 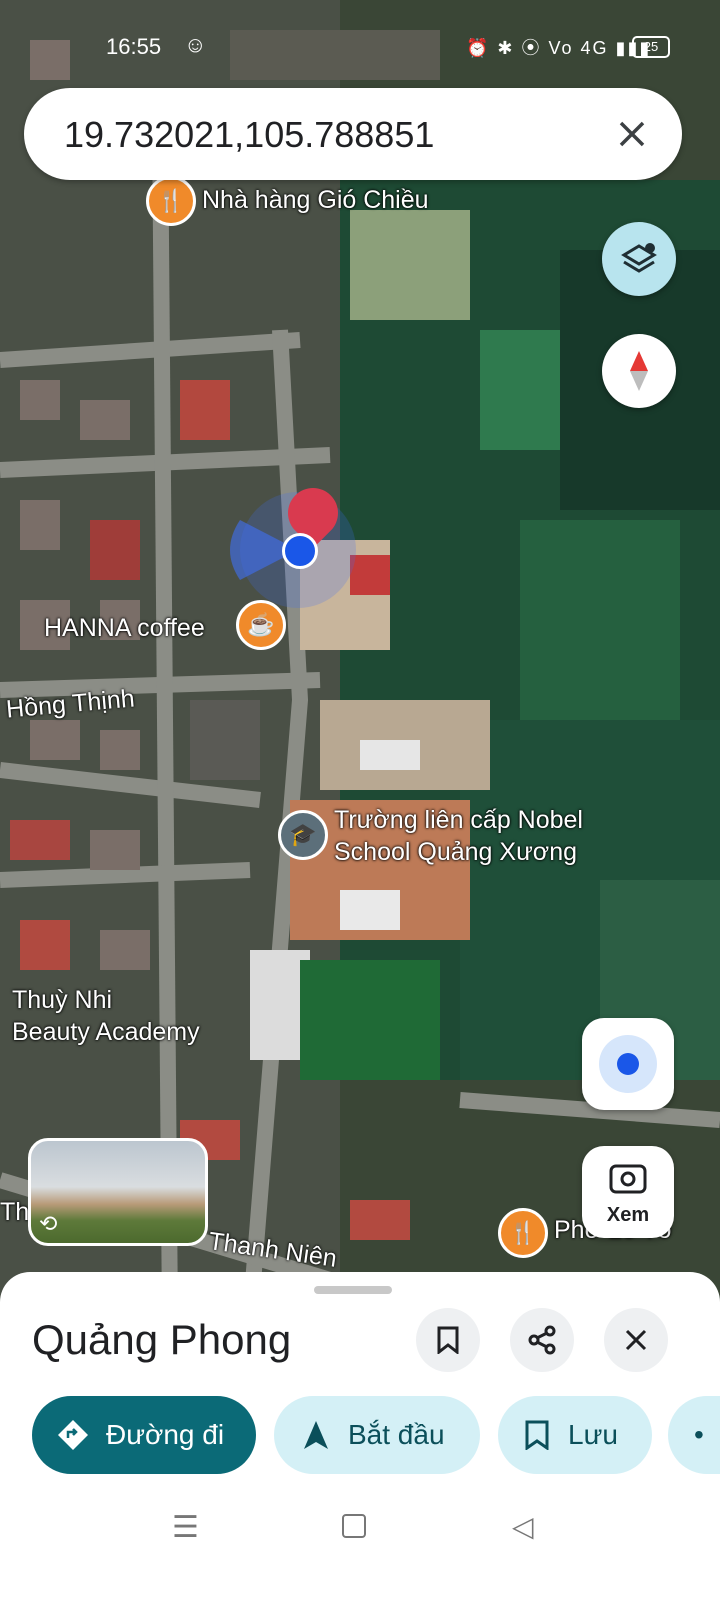 I want to click on save-icon-button, so click(x=448, y=1340).